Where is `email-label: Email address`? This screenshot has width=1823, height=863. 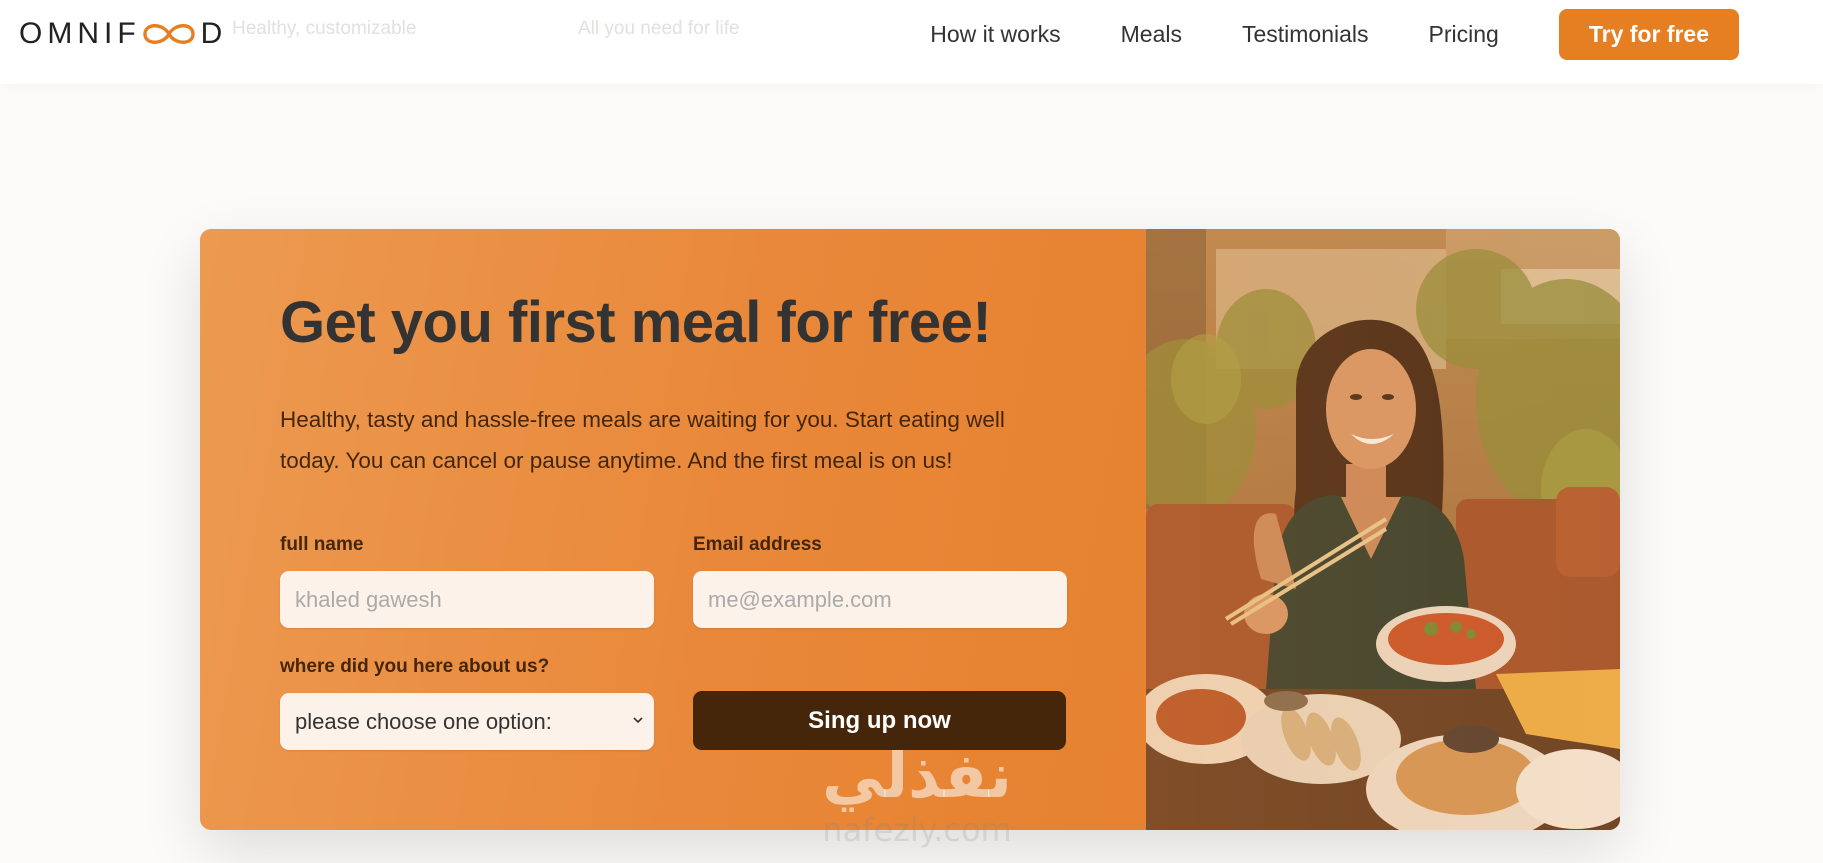
email-label: Email address is located at coordinates (757, 544).